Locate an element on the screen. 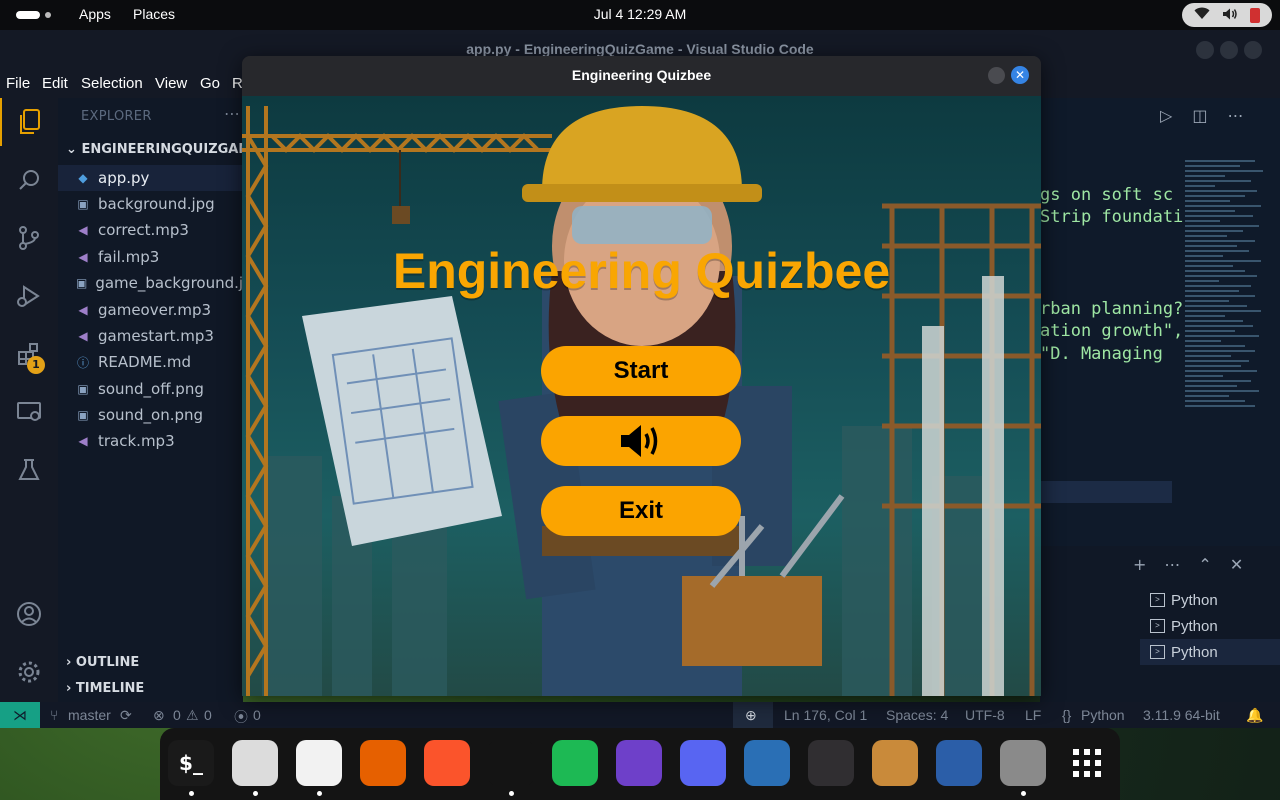 The width and height of the screenshot is (1280, 800). dock-text-editor-icon is located at coordinates (319, 763).